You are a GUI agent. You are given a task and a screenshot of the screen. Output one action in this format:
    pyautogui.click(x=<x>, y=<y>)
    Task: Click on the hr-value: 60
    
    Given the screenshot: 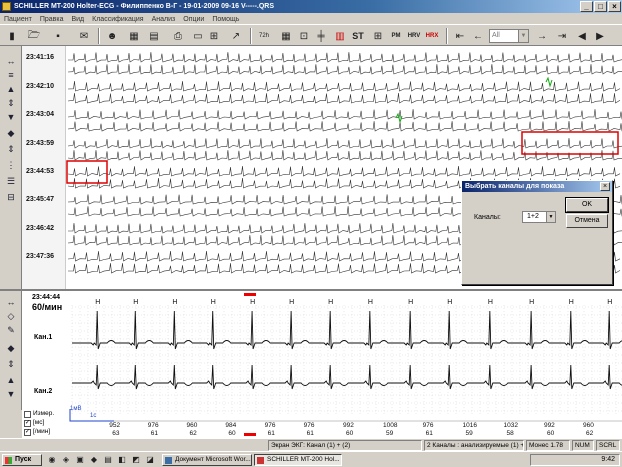 What is the action you would take?
    pyautogui.click(x=551, y=433)
    